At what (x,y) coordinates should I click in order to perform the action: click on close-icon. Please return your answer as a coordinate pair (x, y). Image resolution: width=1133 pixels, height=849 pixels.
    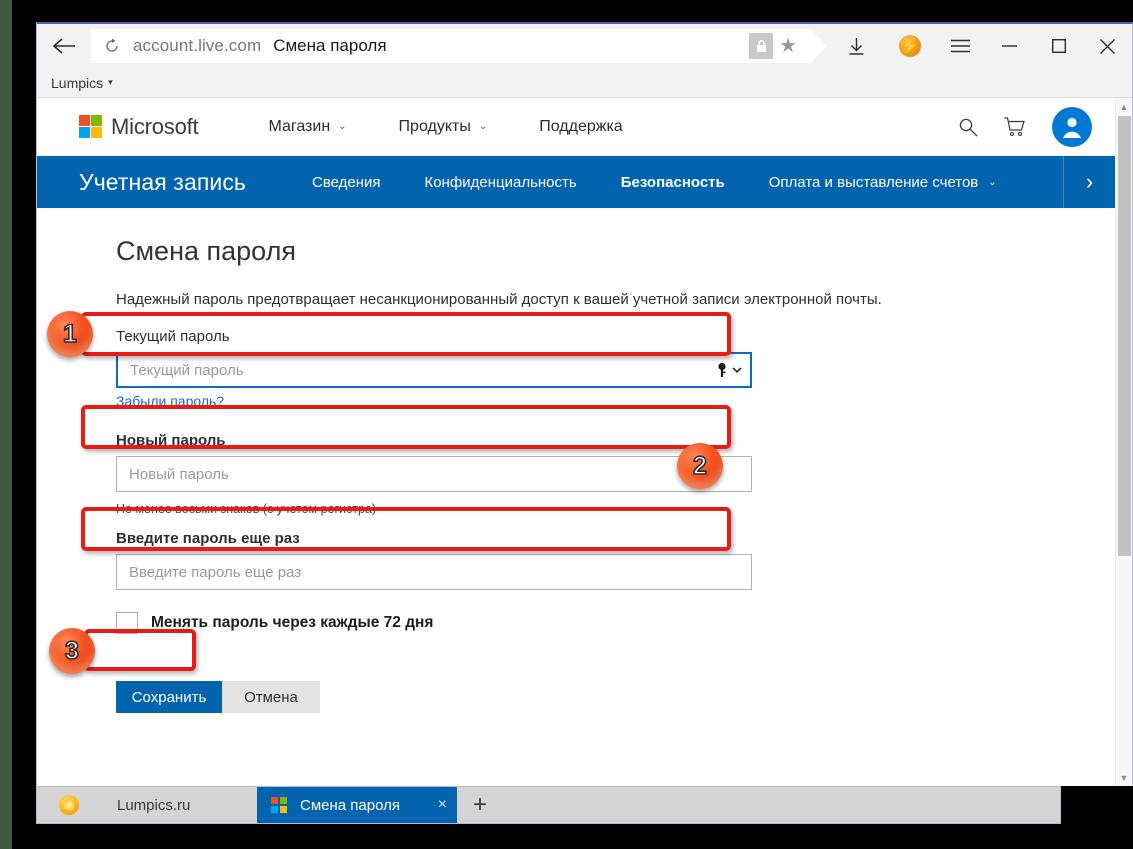
    Looking at the image, I should click on (1107, 46).